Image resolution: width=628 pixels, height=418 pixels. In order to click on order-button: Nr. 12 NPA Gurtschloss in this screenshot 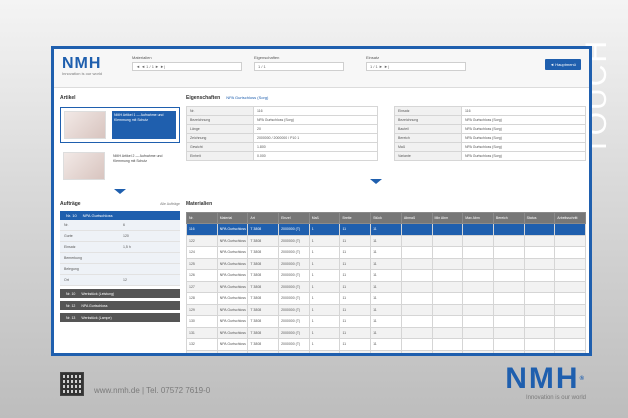, I will do `click(120, 305)`.